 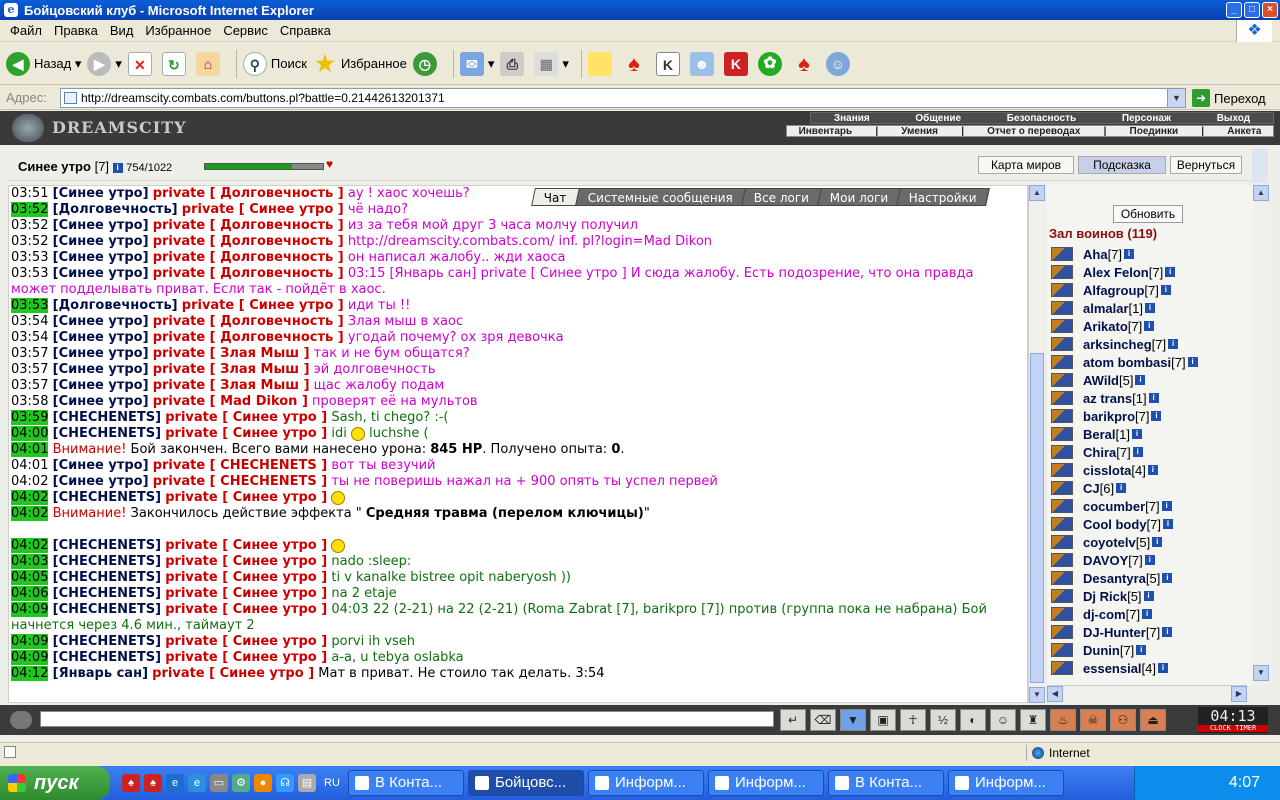 What do you see at coordinates (230, 401) in the screenshot?
I see `private-target: private [ Mad Dikon ]` at bounding box center [230, 401].